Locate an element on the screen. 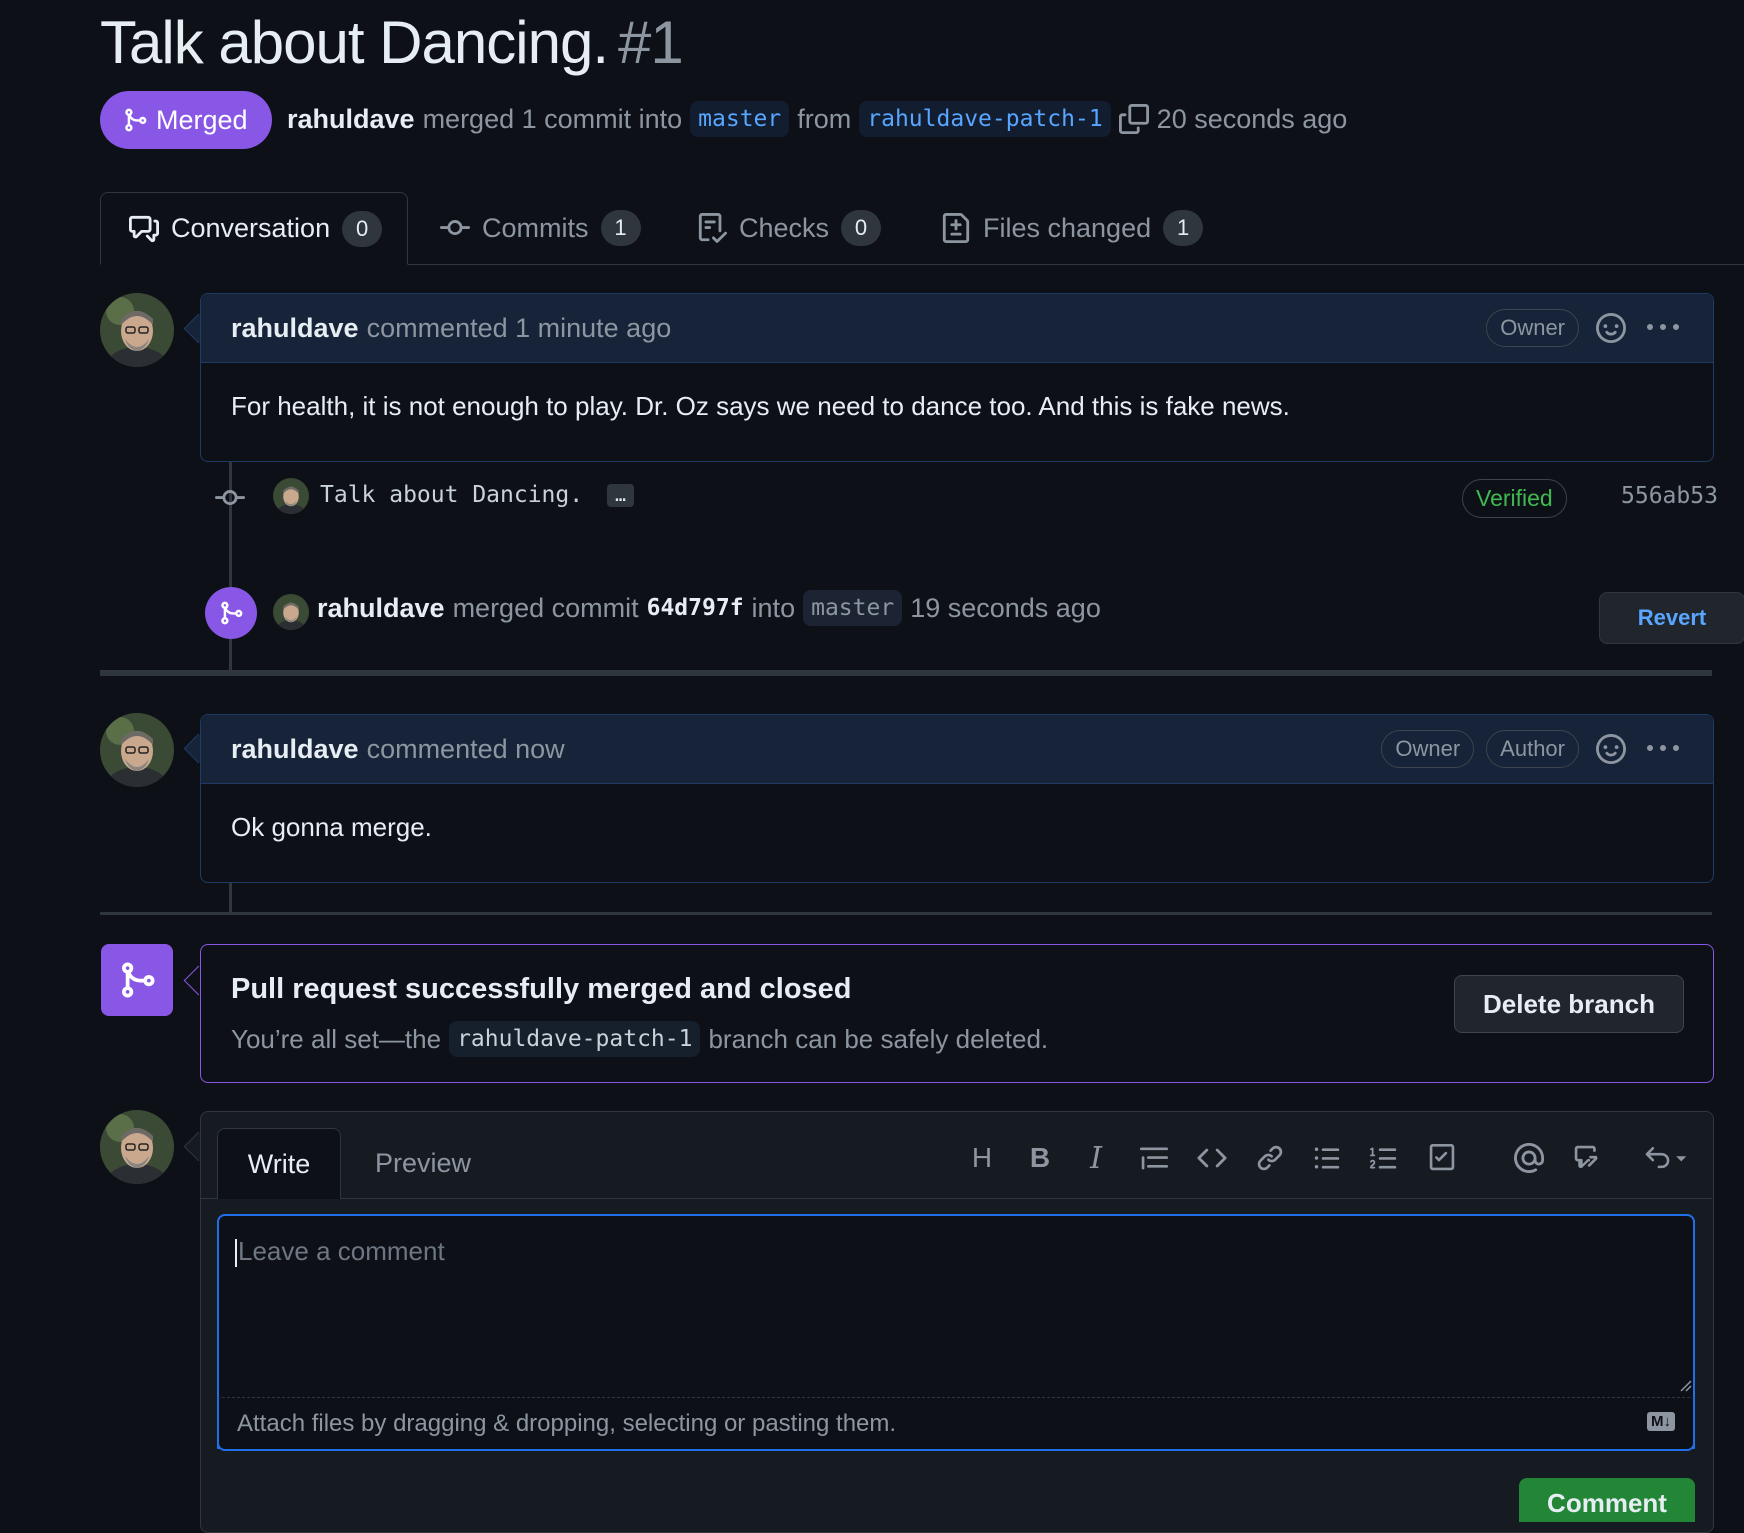 The width and height of the screenshot is (1744, 1533). commit-sha: 556ab53 is located at coordinates (1669, 496).